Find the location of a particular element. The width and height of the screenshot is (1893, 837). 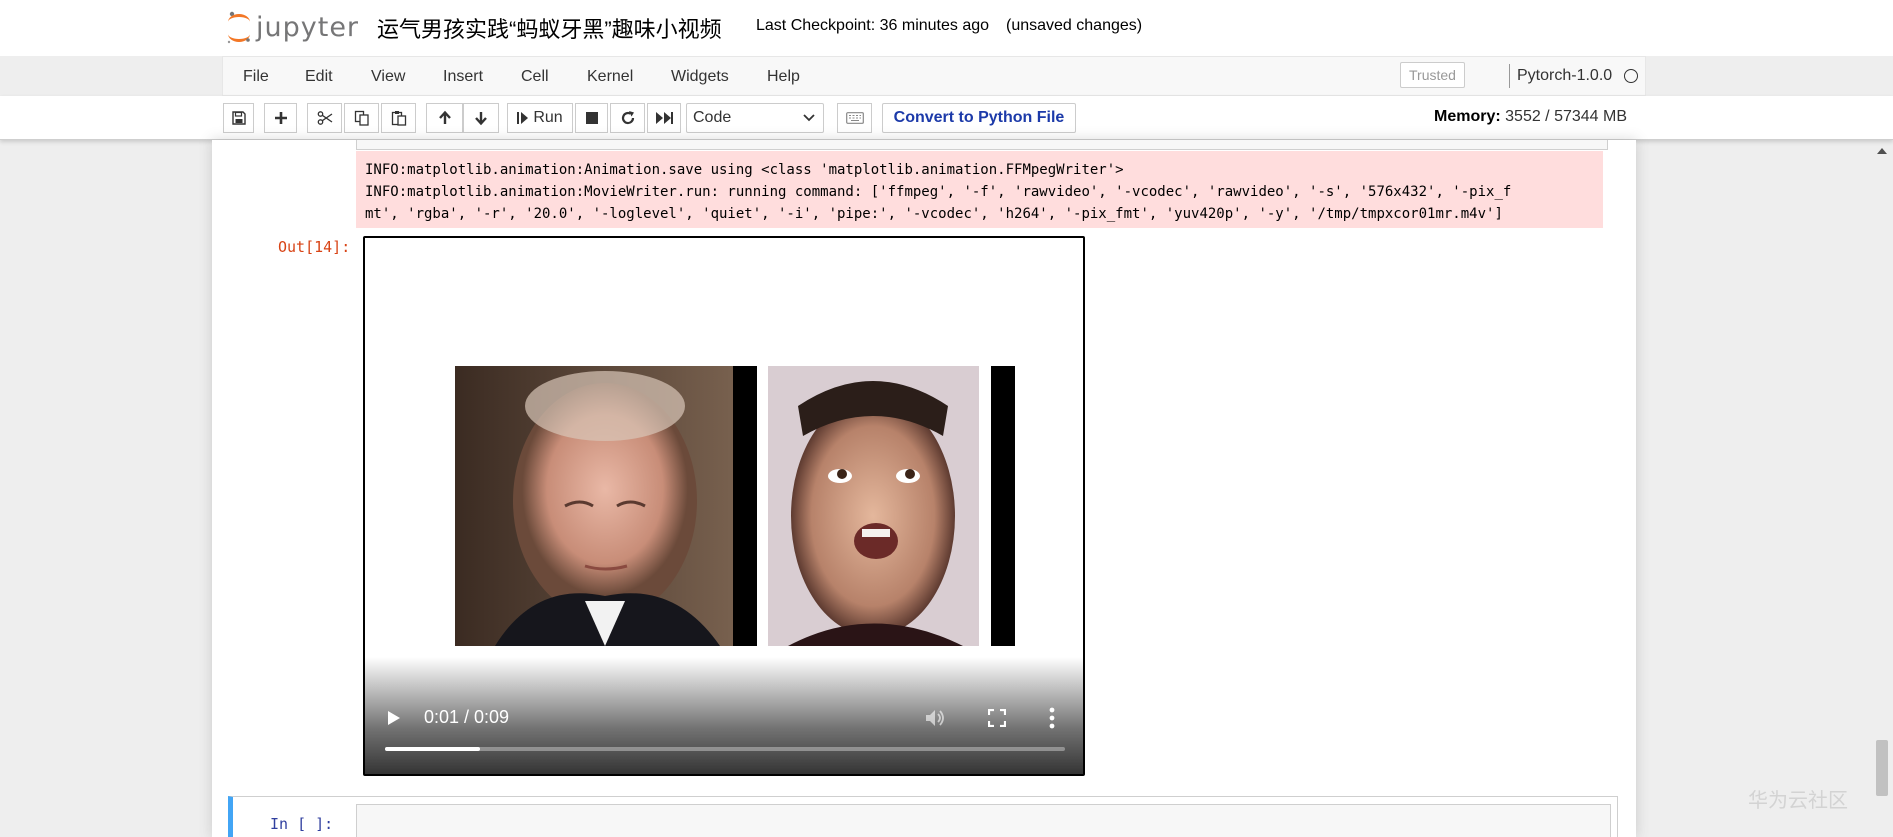

menu-help: Help is located at coordinates (783, 77).